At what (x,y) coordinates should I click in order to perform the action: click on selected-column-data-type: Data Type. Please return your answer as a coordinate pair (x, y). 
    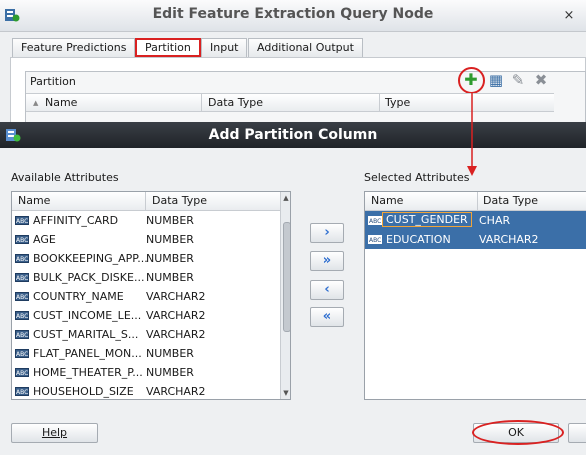
    Looking at the image, I should click on (510, 200).